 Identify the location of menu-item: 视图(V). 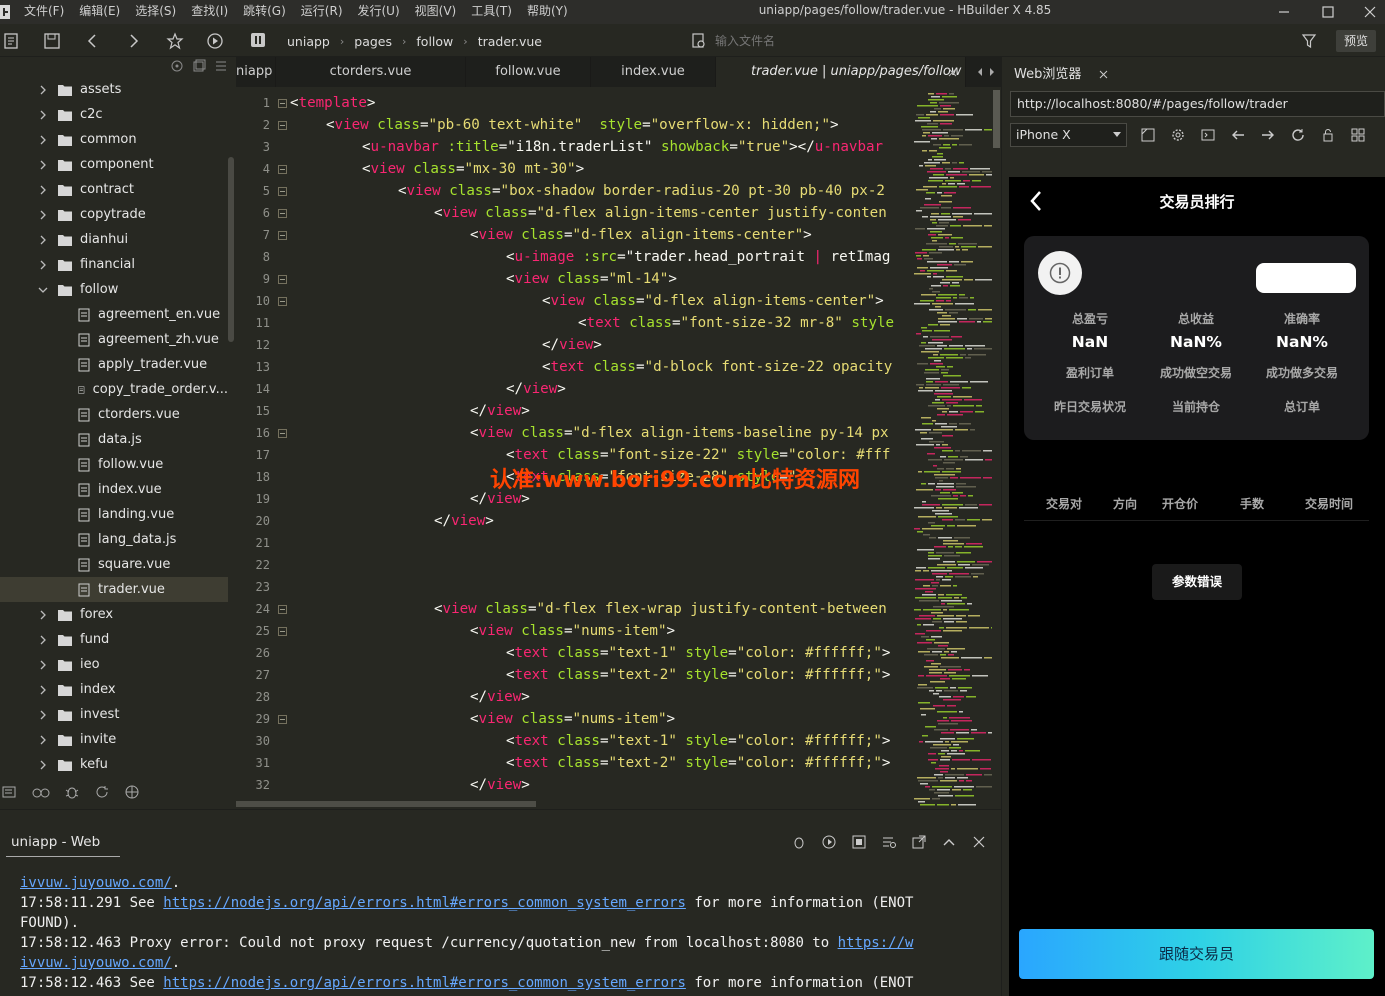
(436, 12).